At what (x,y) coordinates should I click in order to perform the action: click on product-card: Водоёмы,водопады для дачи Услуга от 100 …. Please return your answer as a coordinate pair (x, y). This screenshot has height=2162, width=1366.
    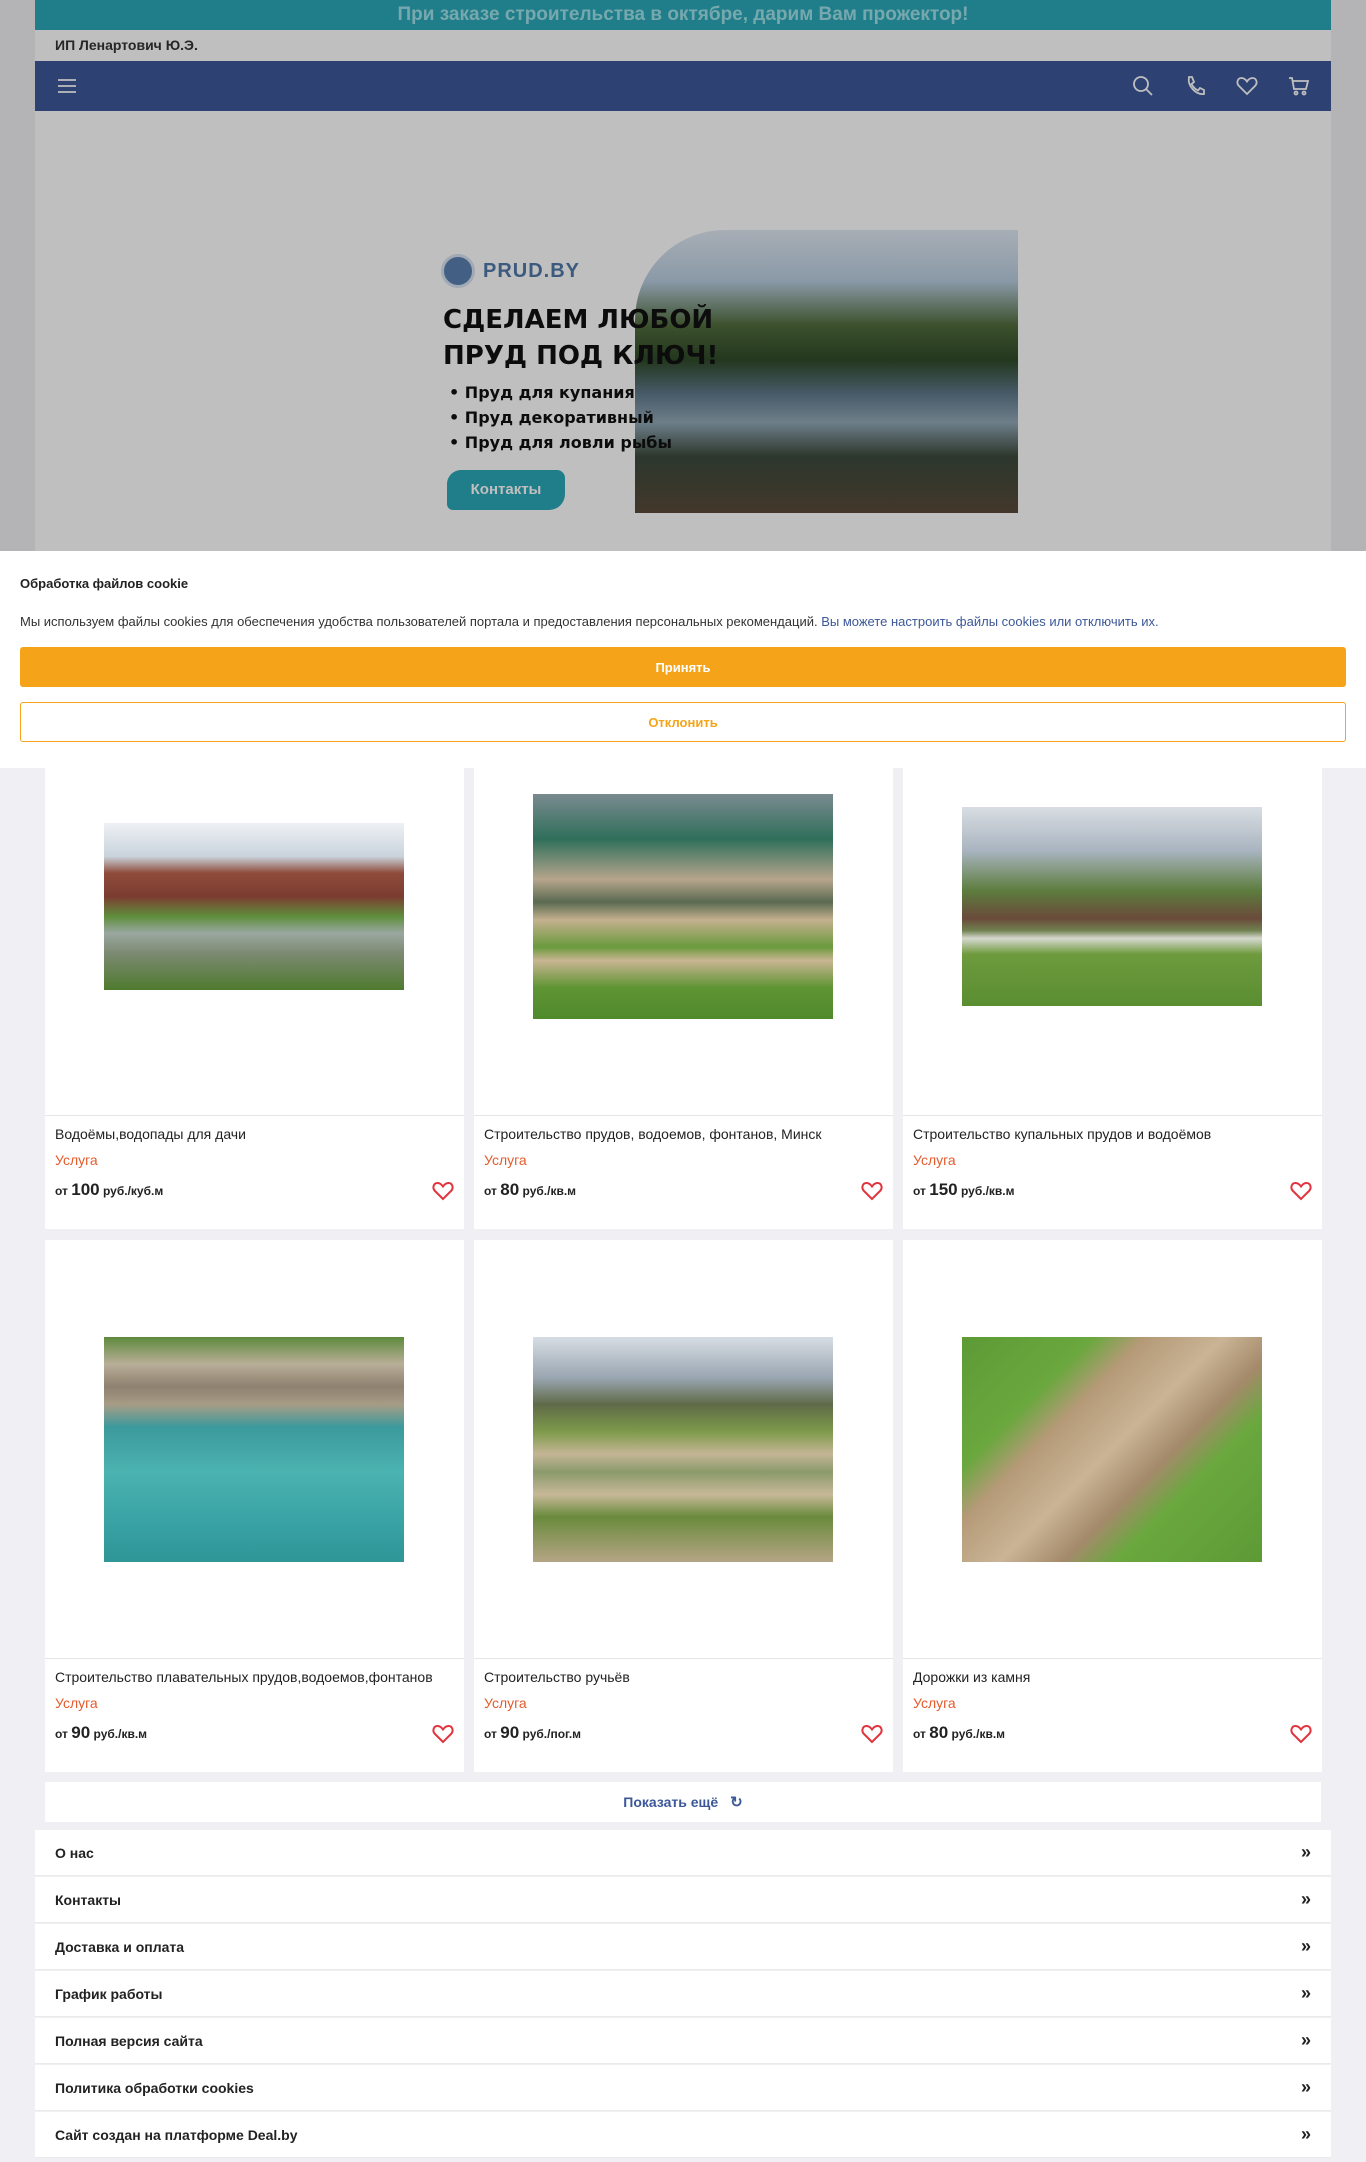
    Looking at the image, I should click on (254, 998).